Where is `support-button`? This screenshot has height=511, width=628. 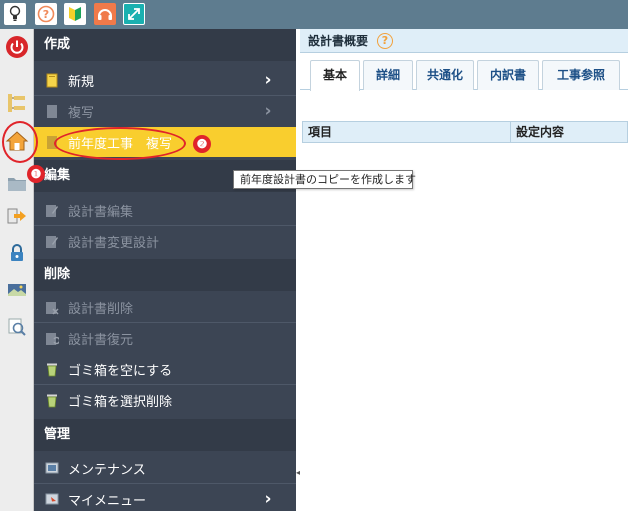
support-button is located at coordinates (105, 14).